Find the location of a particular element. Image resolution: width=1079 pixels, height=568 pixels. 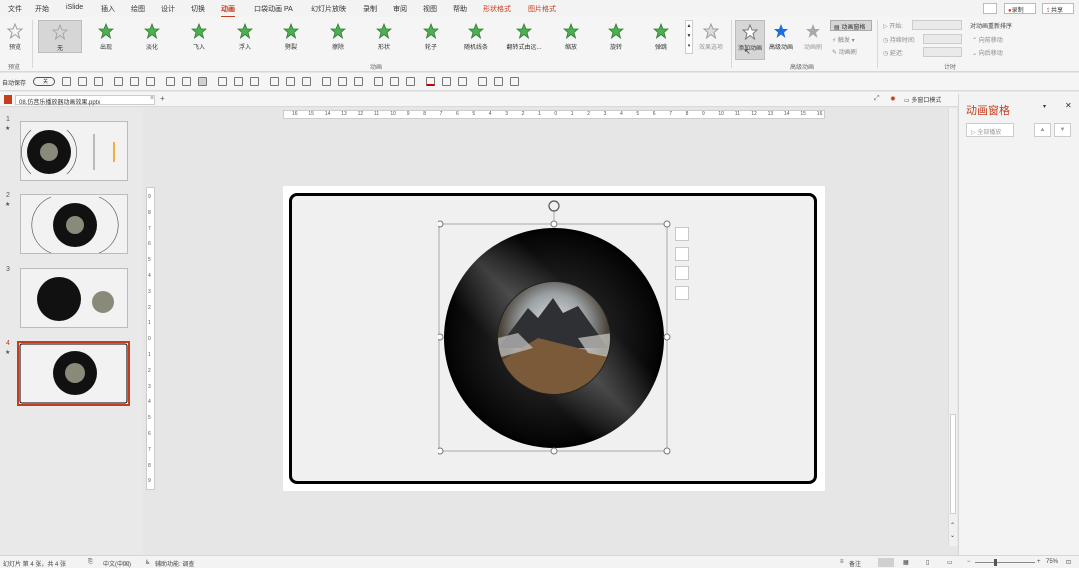

advanced-animation-button: 高级动画 is located at coordinates (781, 36).